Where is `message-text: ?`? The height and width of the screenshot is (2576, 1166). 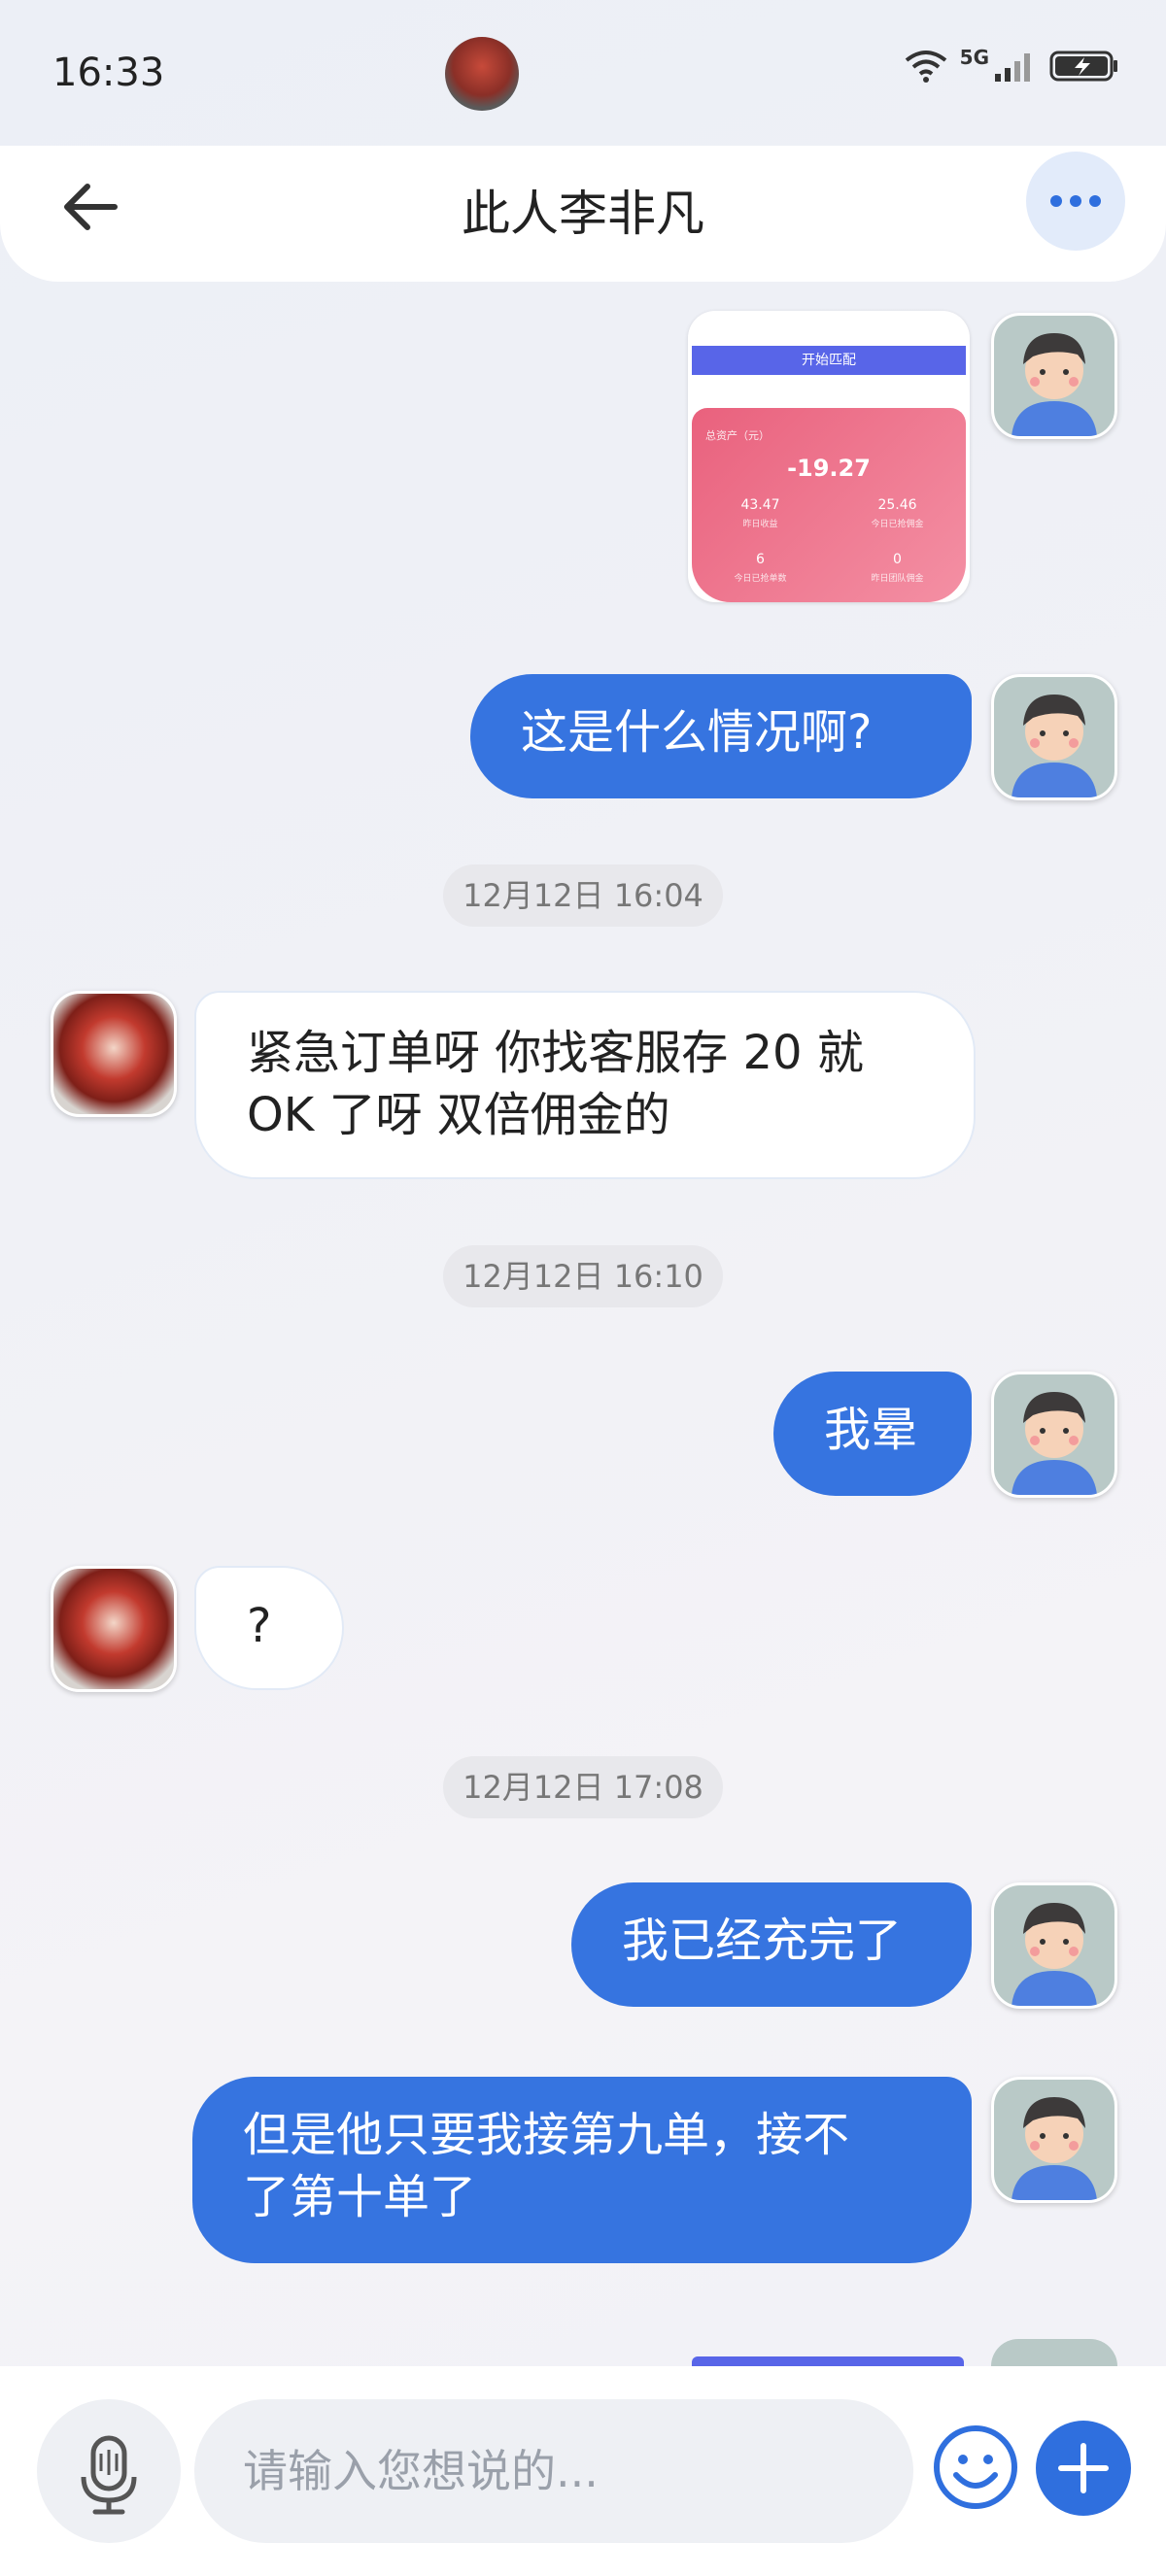
message-text: ? is located at coordinates (259, 1626).